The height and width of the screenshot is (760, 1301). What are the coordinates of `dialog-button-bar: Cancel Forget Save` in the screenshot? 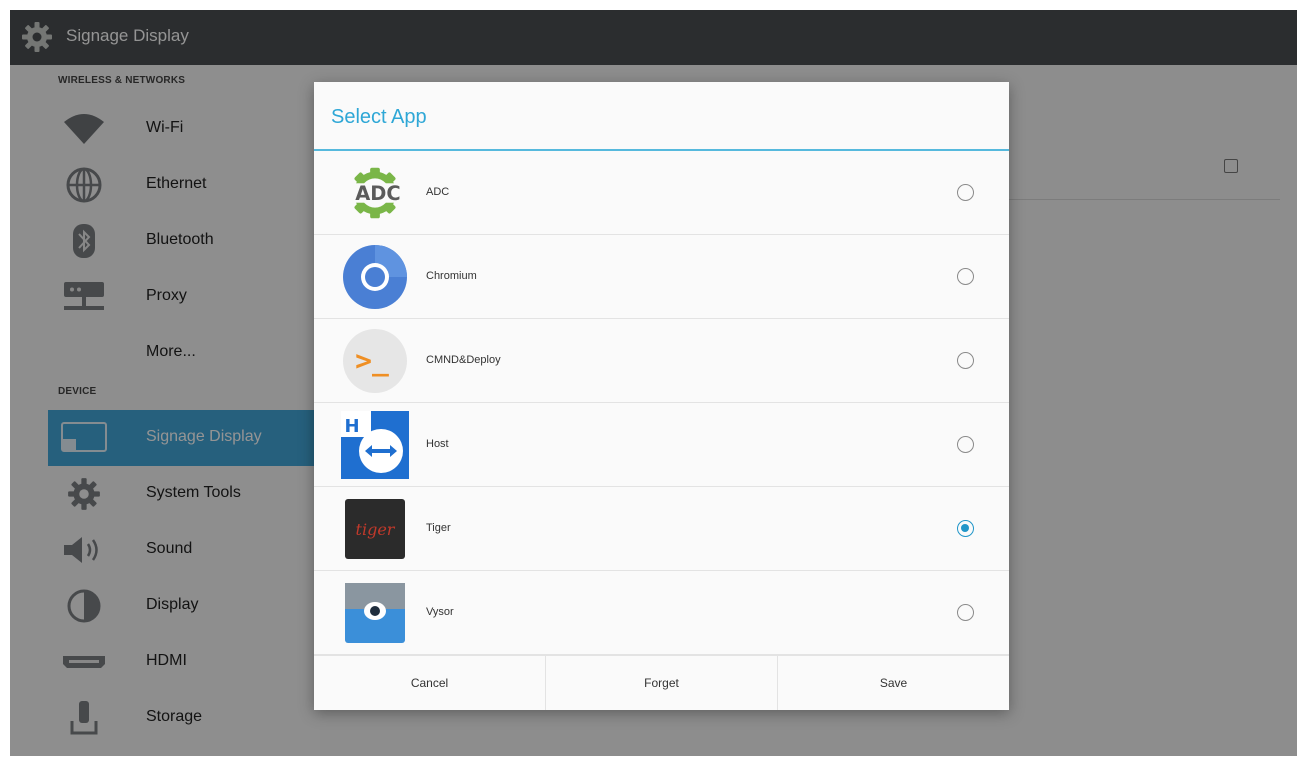 It's located at (661, 682).